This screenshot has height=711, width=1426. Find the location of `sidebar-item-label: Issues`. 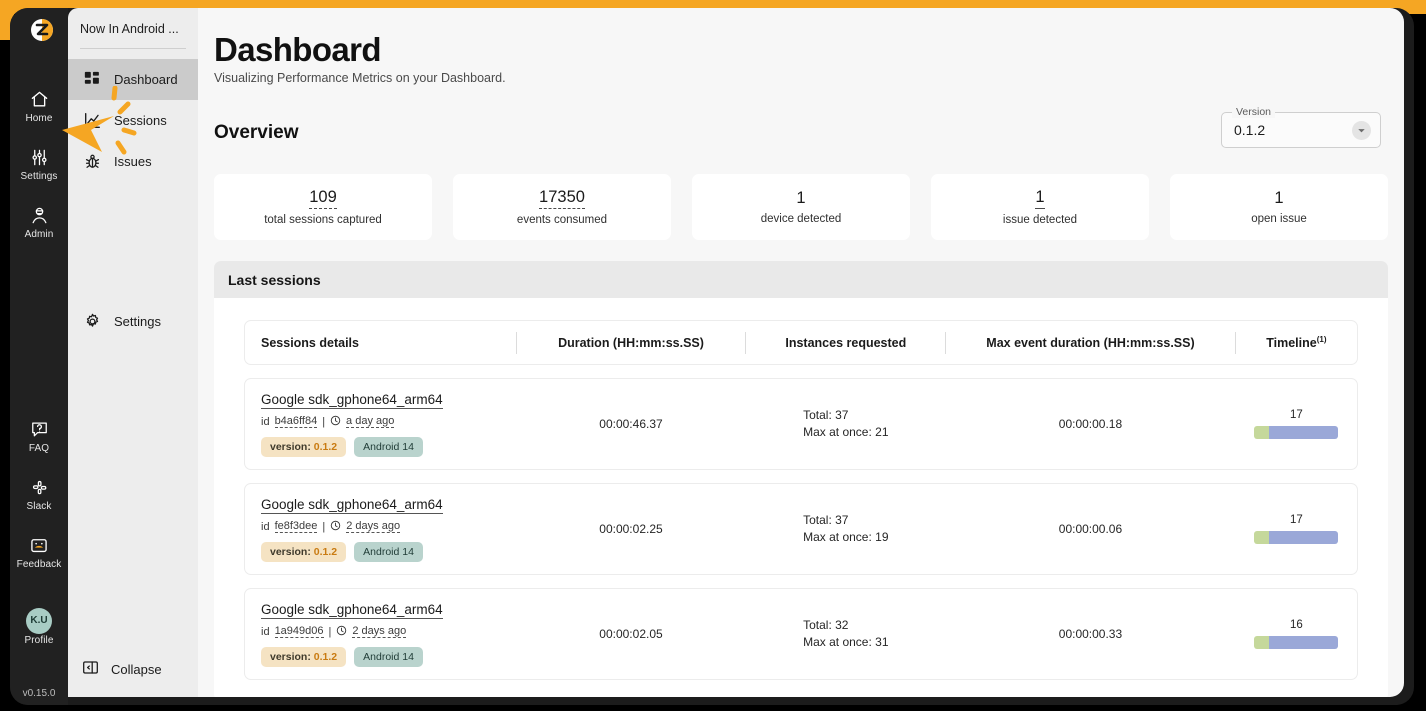

sidebar-item-label: Issues is located at coordinates (133, 161).